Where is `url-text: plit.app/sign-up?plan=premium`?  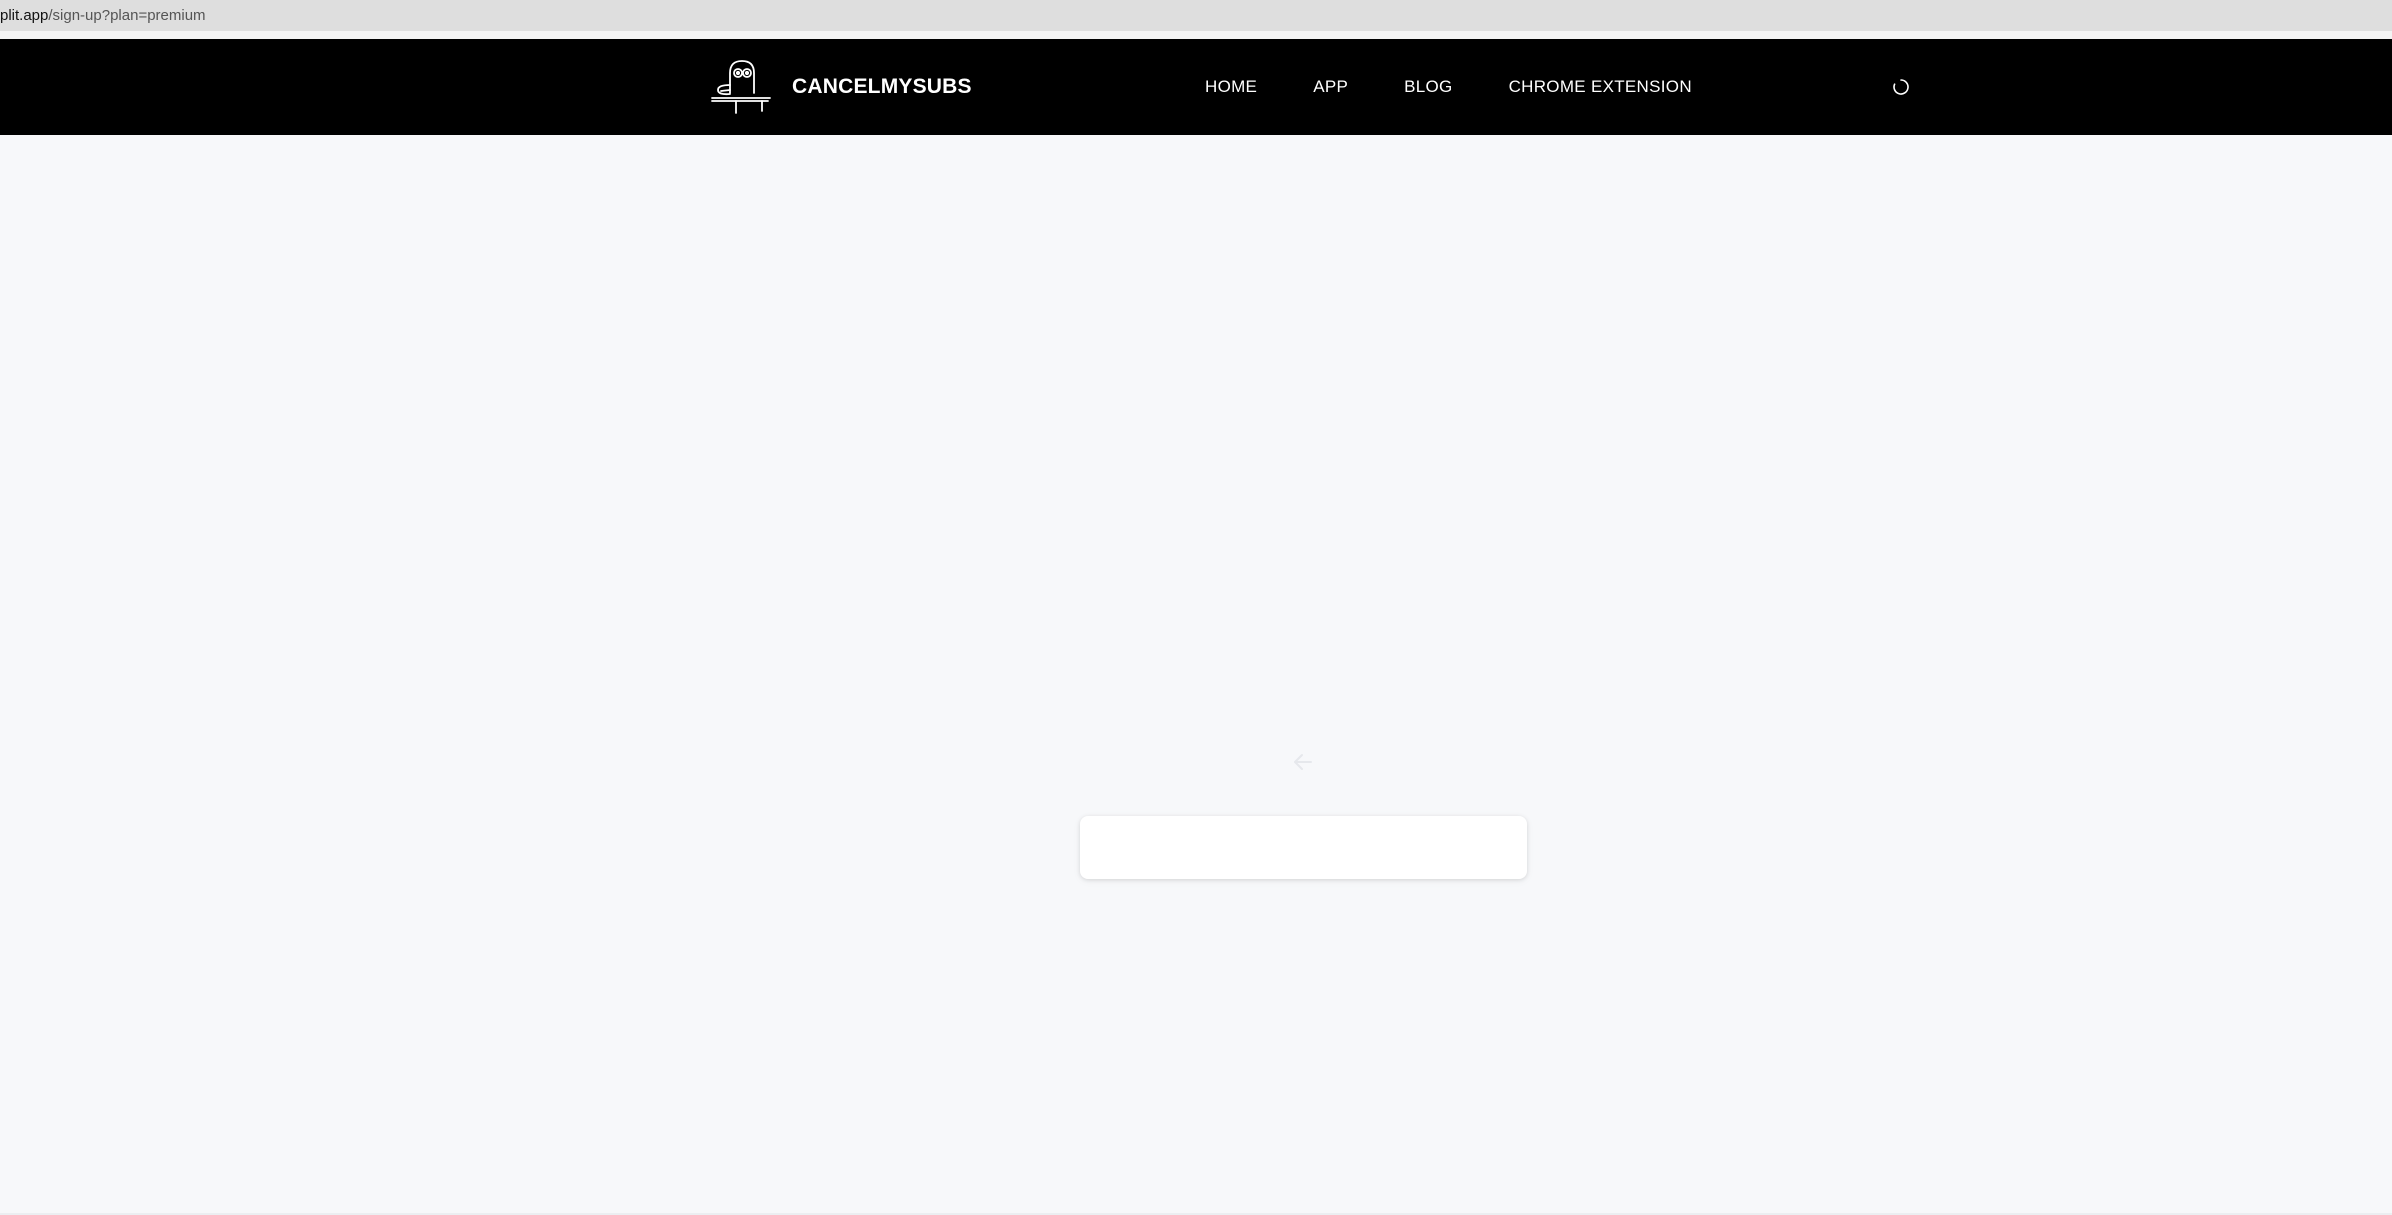
url-text: plit.app/sign-up?plan=premium is located at coordinates (103, 15).